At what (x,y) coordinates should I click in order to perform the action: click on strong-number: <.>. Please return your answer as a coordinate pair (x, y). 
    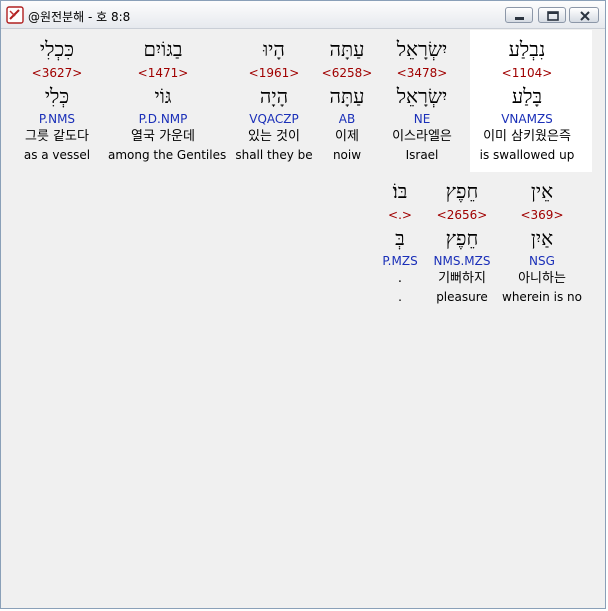
    Looking at the image, I should click on (400, 215).